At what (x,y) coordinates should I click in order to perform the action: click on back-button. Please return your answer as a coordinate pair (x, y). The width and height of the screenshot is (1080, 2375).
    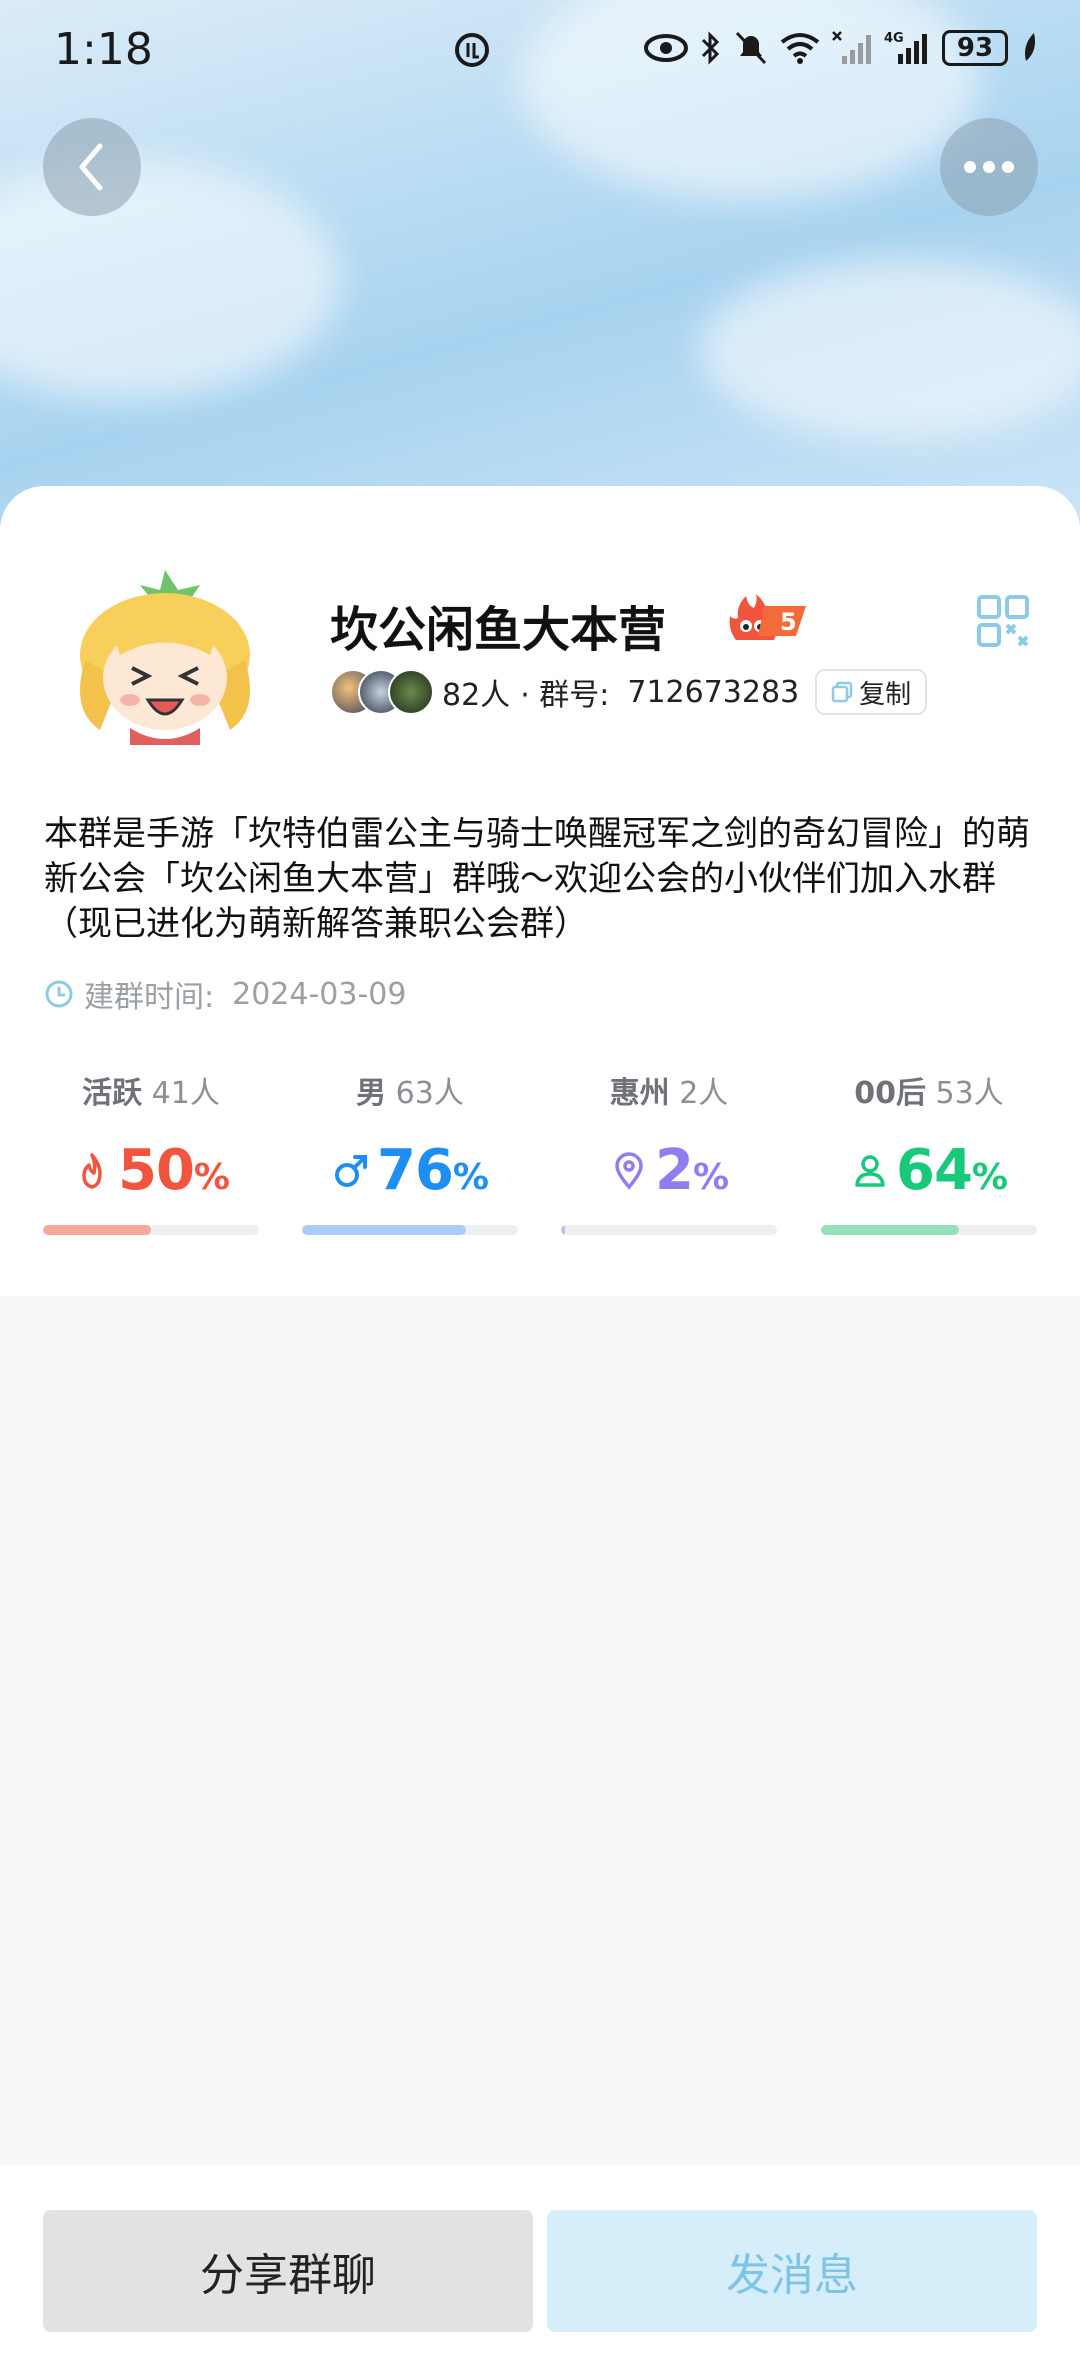
    Looking at the image, I should click on (92, 167).